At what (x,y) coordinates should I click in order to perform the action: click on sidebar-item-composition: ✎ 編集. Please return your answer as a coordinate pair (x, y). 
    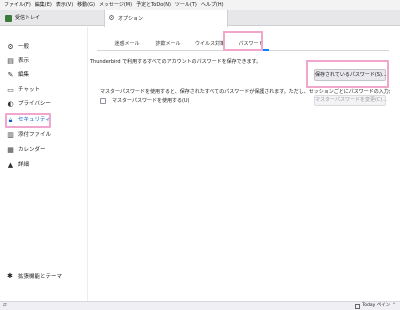
    Looking at the image, I should click on (44, 75).